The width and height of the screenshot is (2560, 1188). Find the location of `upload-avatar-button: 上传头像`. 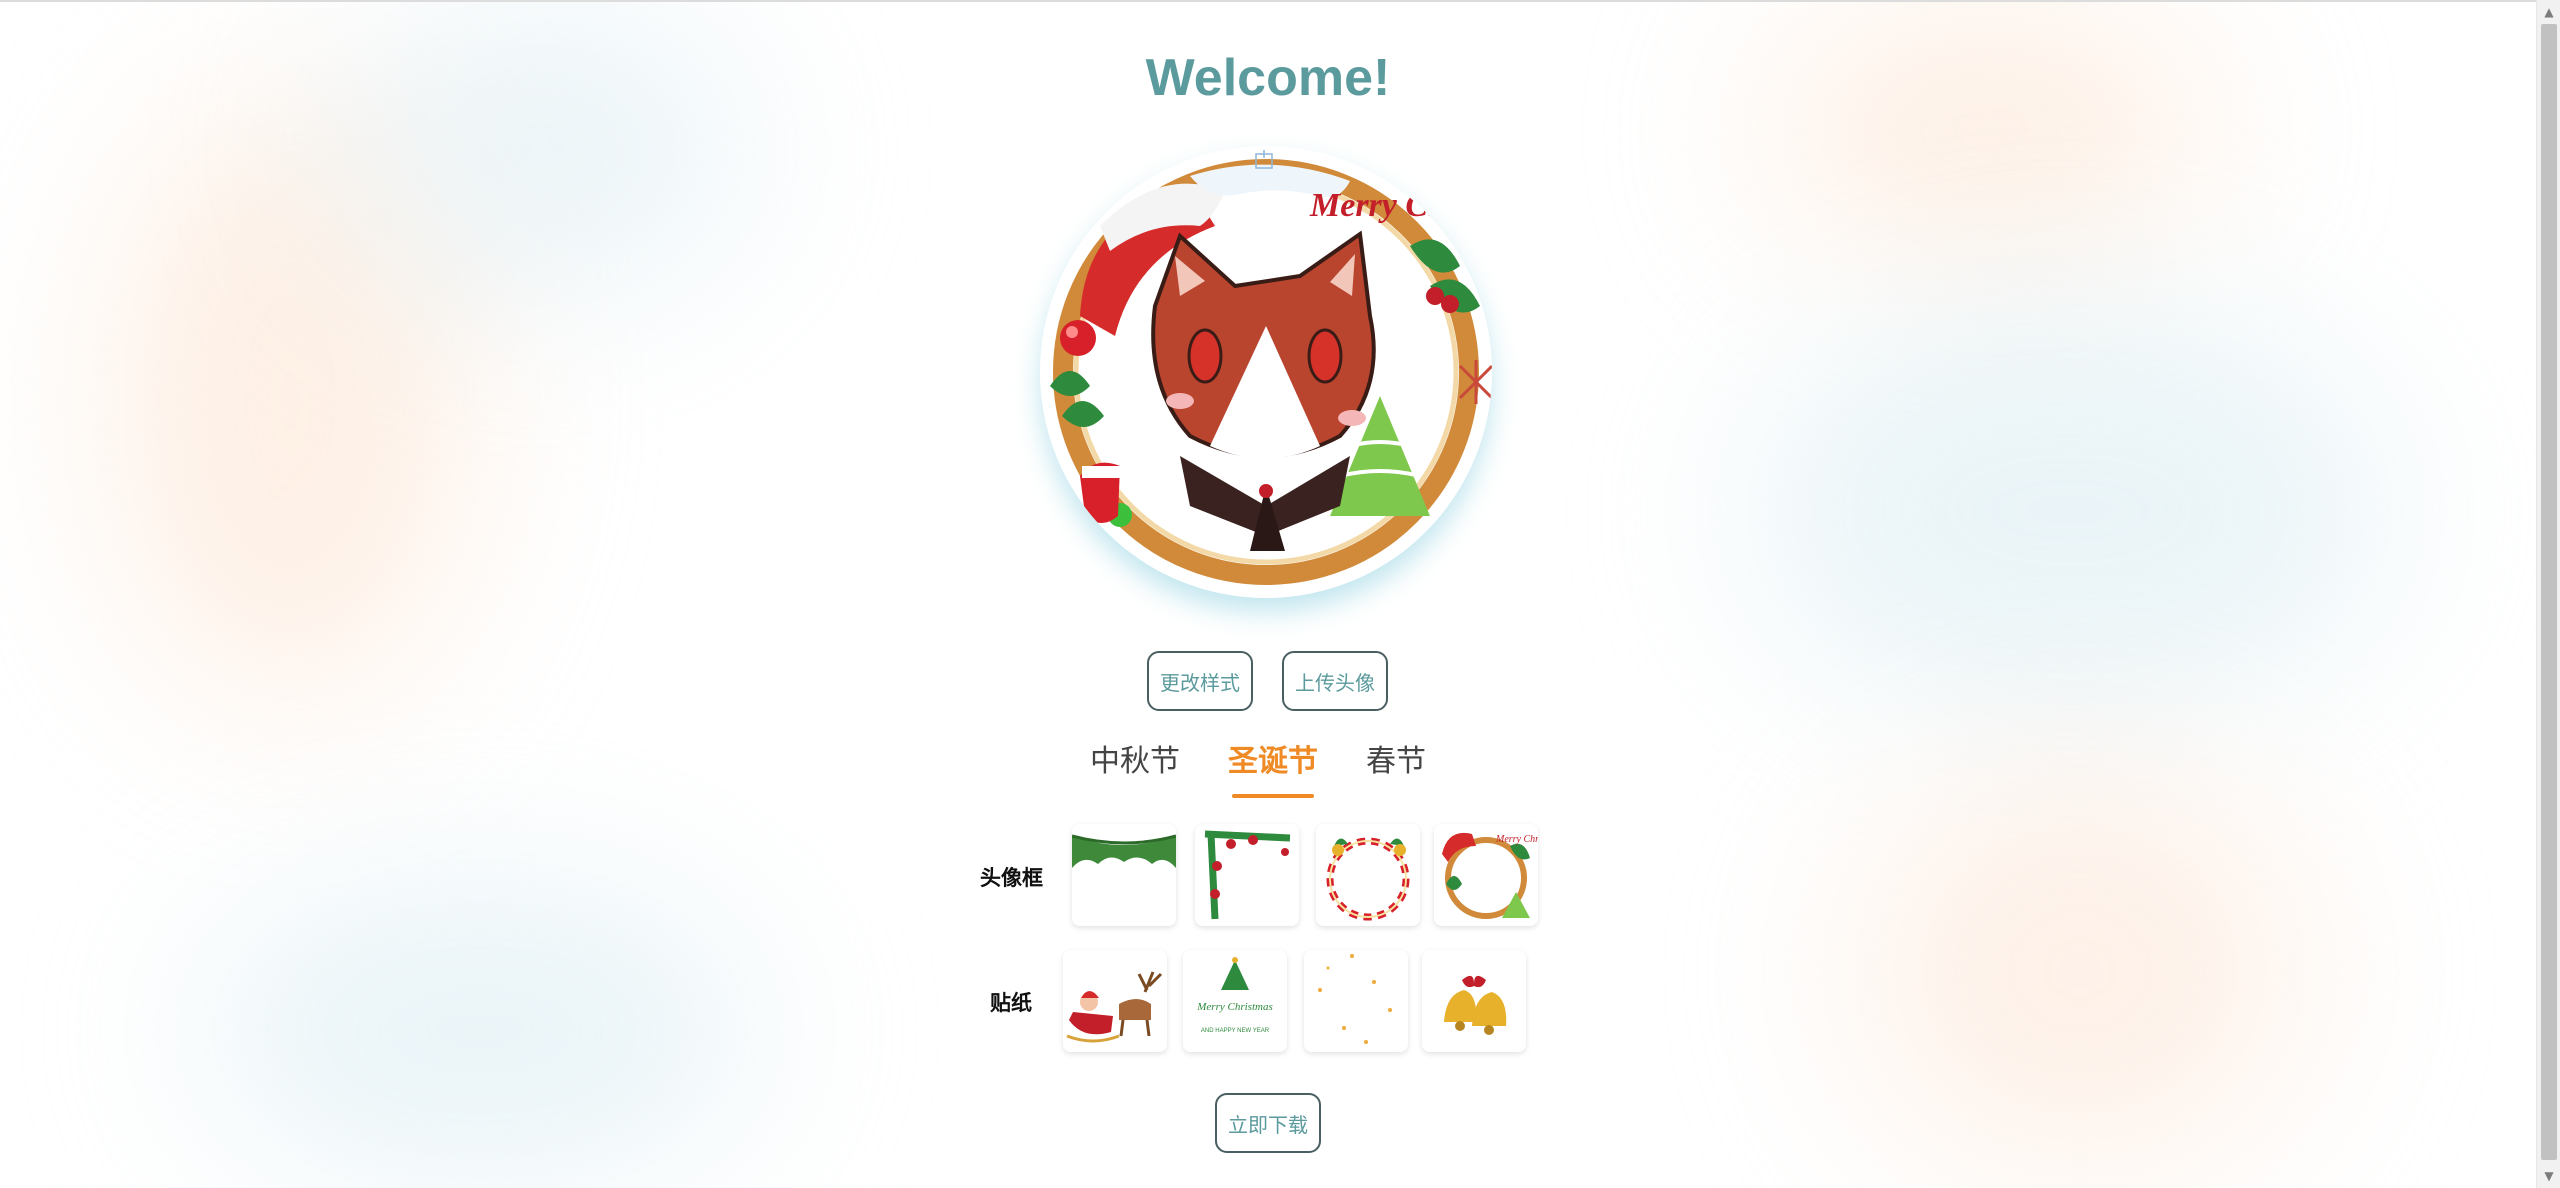

upload-avatar-button: 上传头像 is located at coordinates (1335, 681).